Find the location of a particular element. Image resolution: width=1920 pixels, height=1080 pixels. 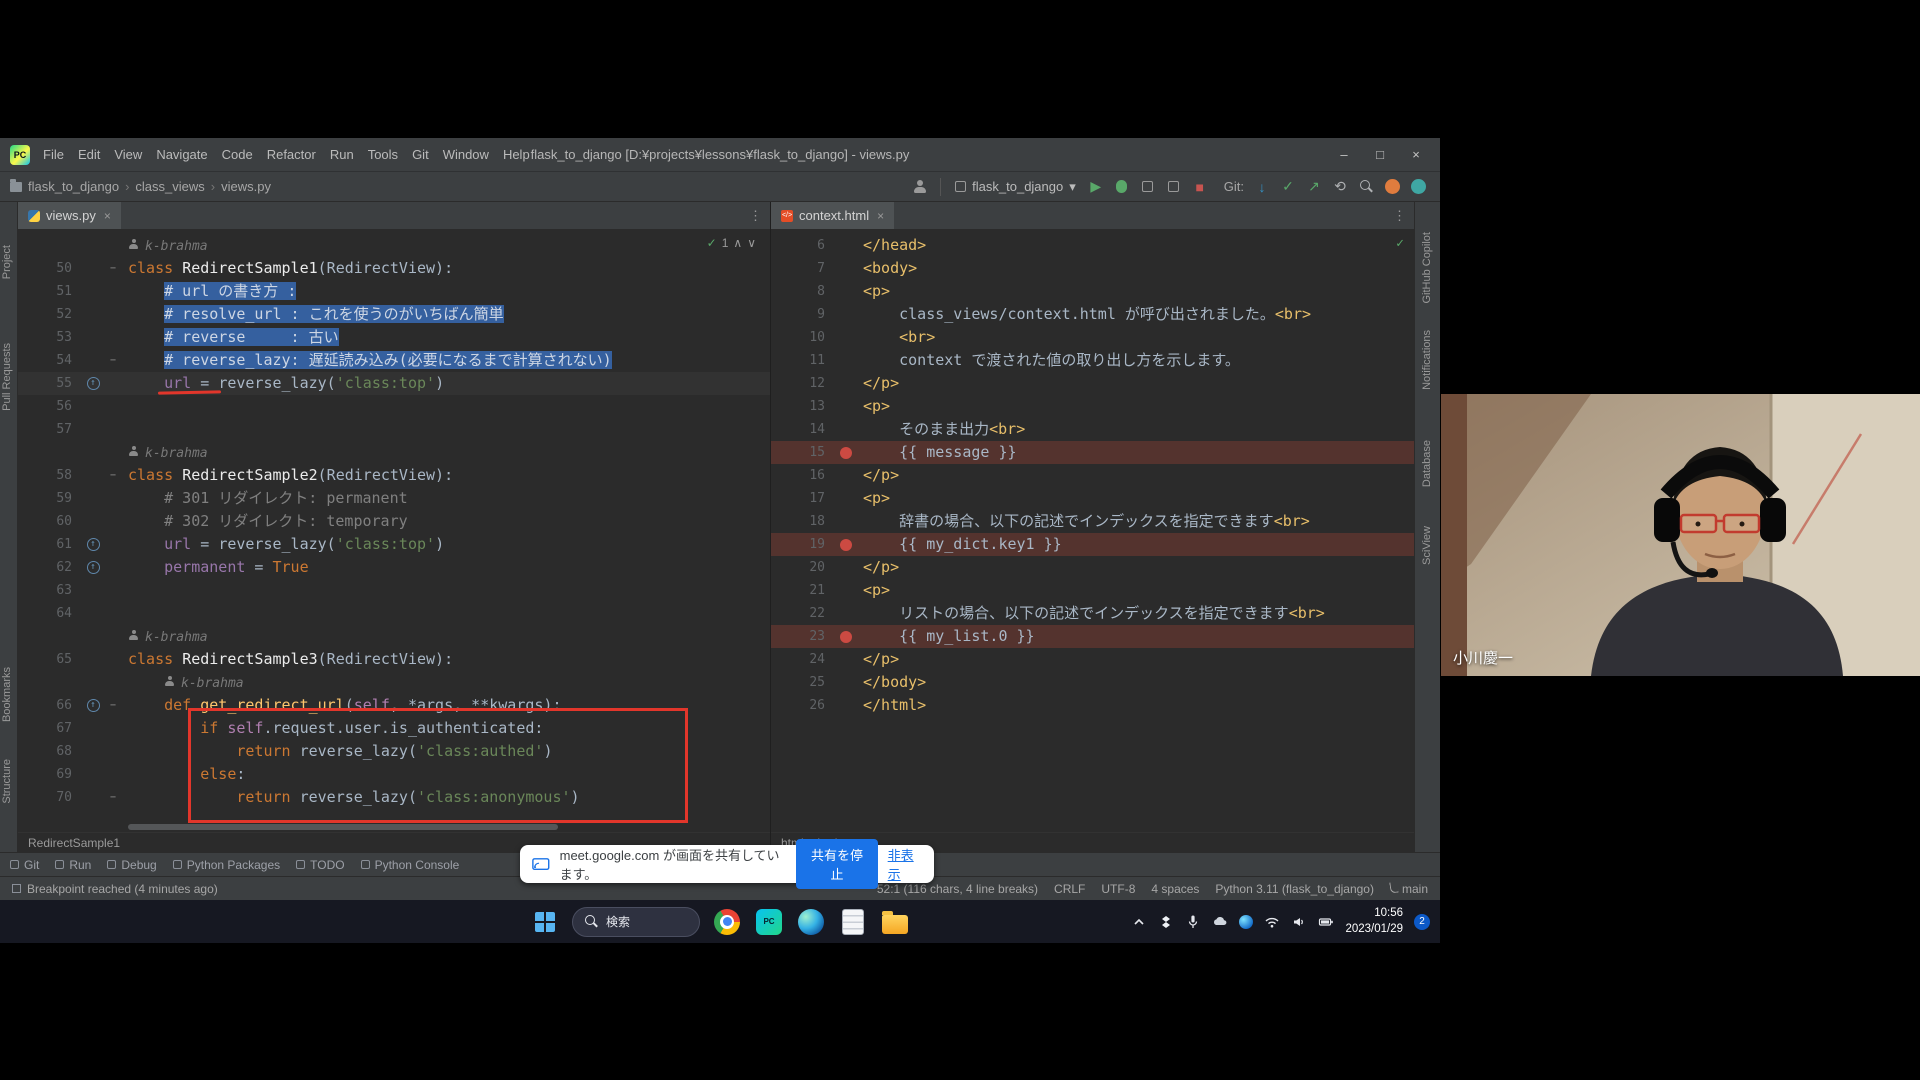

status-widget-1: CRLF is located at coordinates (1069, 889).